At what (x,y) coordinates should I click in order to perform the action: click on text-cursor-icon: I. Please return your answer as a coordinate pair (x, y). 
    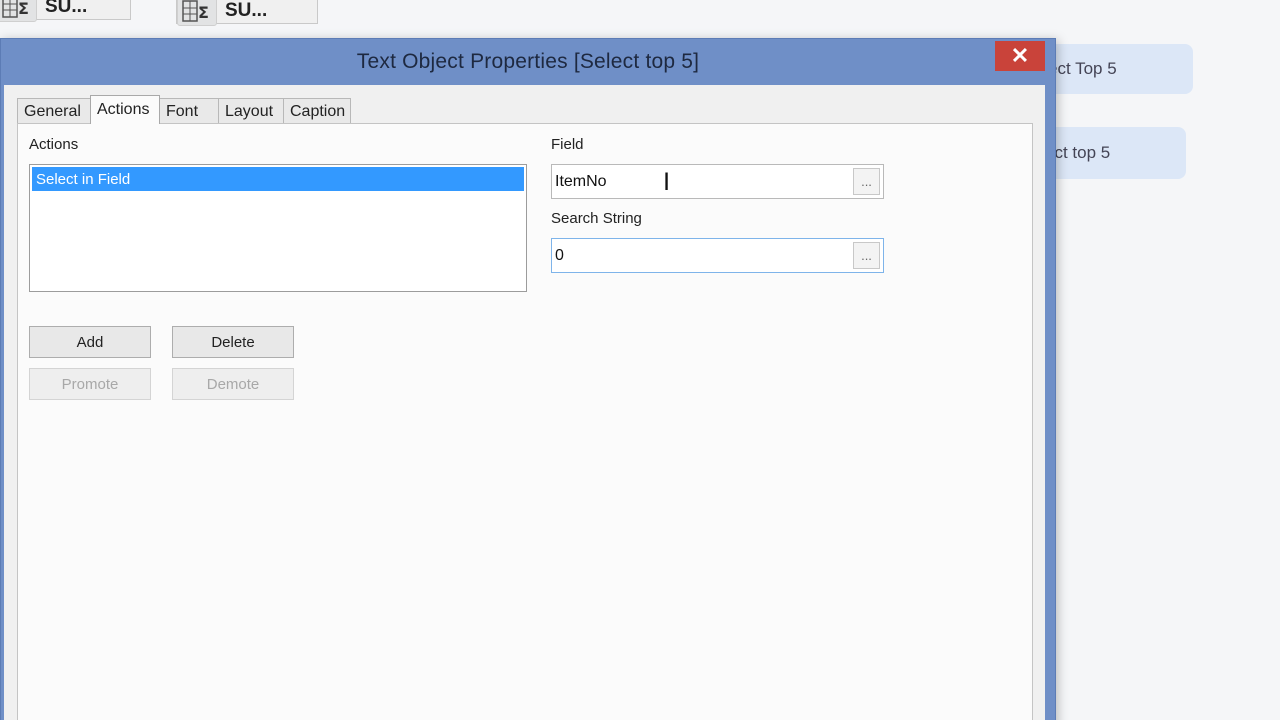
    Looking at the image, I should click on (667, 182).